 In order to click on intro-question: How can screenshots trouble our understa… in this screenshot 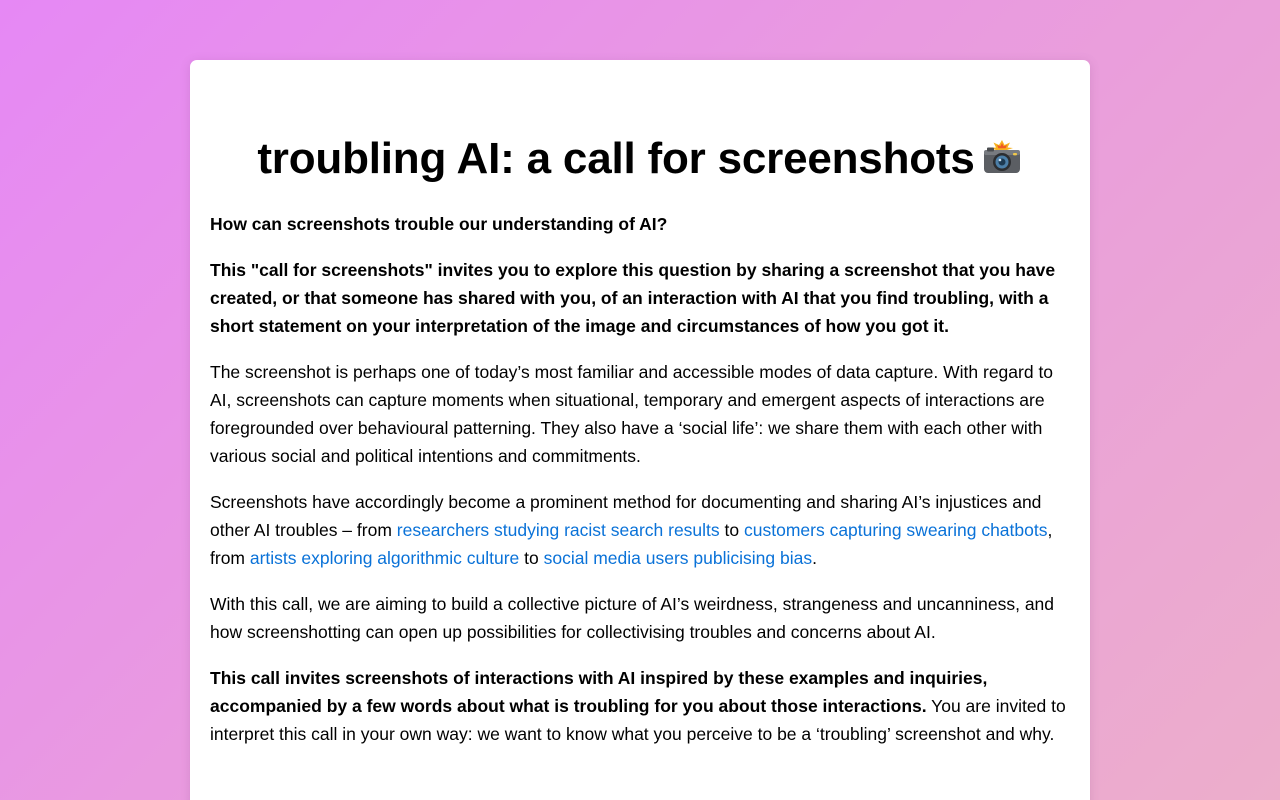, I will do `click(439, 224)`.